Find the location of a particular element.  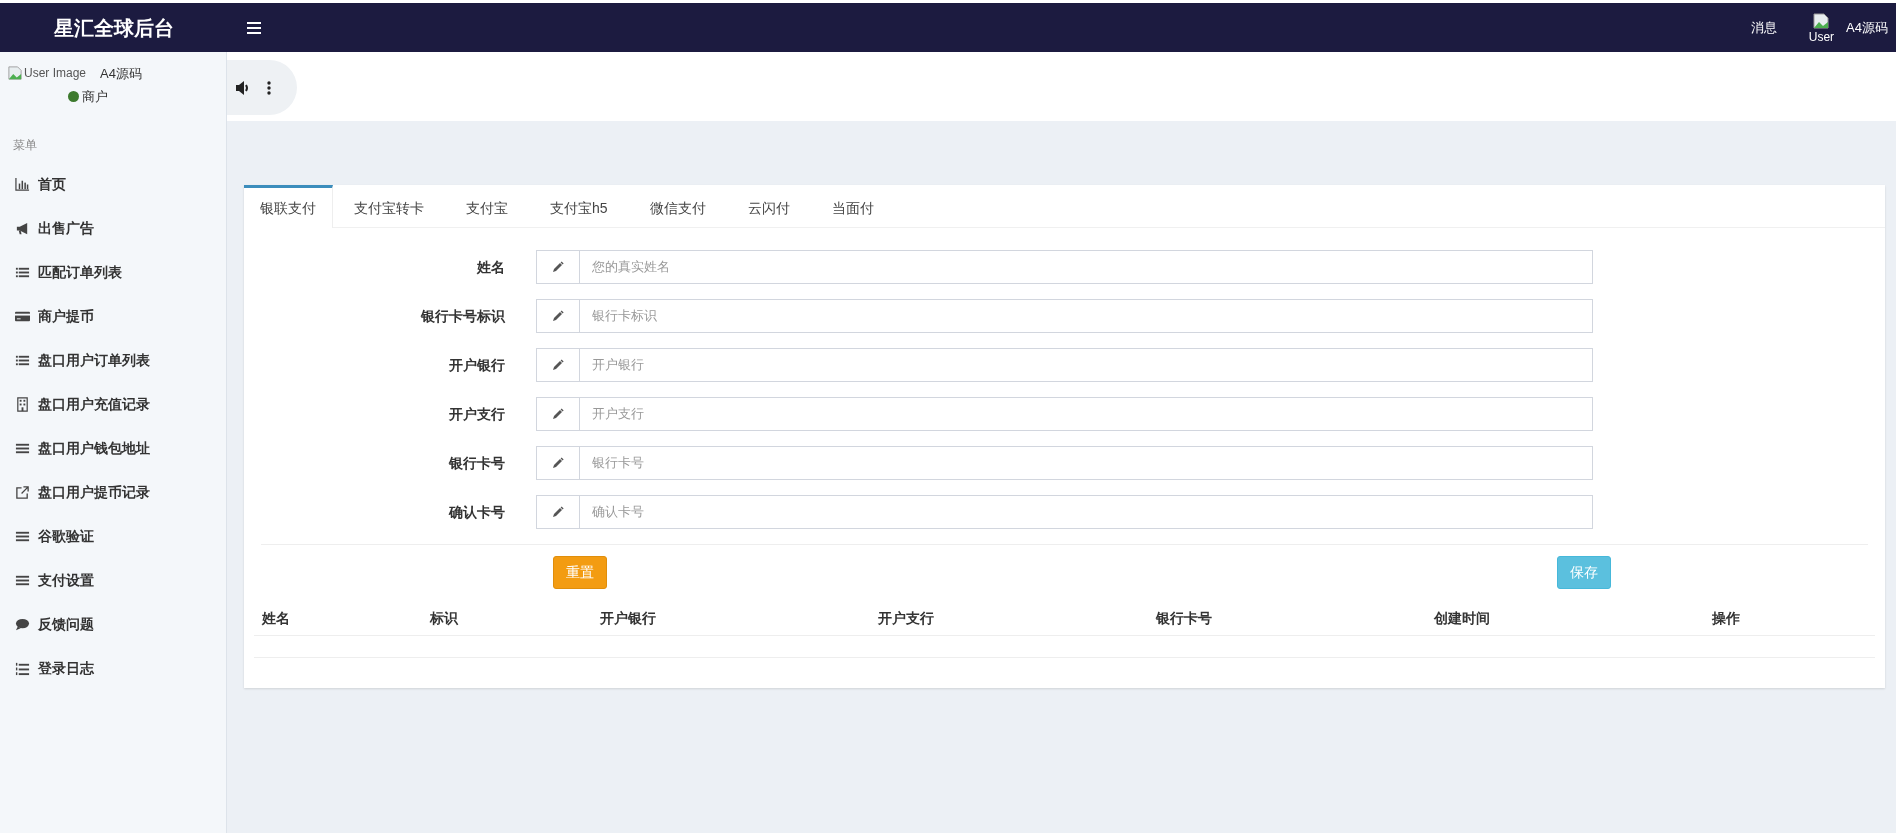

tab: 支付宝转卡 is located at coordinates (389, 206).